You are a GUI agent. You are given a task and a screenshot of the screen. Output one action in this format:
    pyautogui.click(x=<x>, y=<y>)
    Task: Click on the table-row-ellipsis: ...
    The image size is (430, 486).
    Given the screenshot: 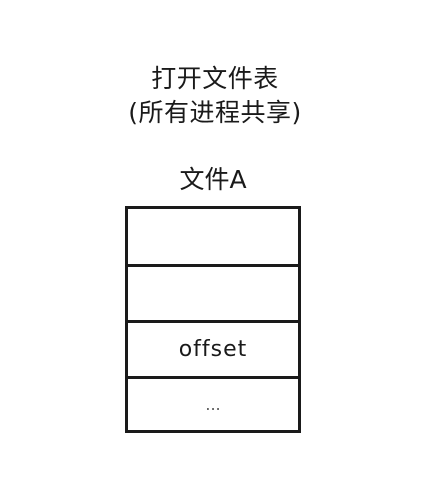 What is the action you would take?
    pyautogui.click(x=213, y=404)
    